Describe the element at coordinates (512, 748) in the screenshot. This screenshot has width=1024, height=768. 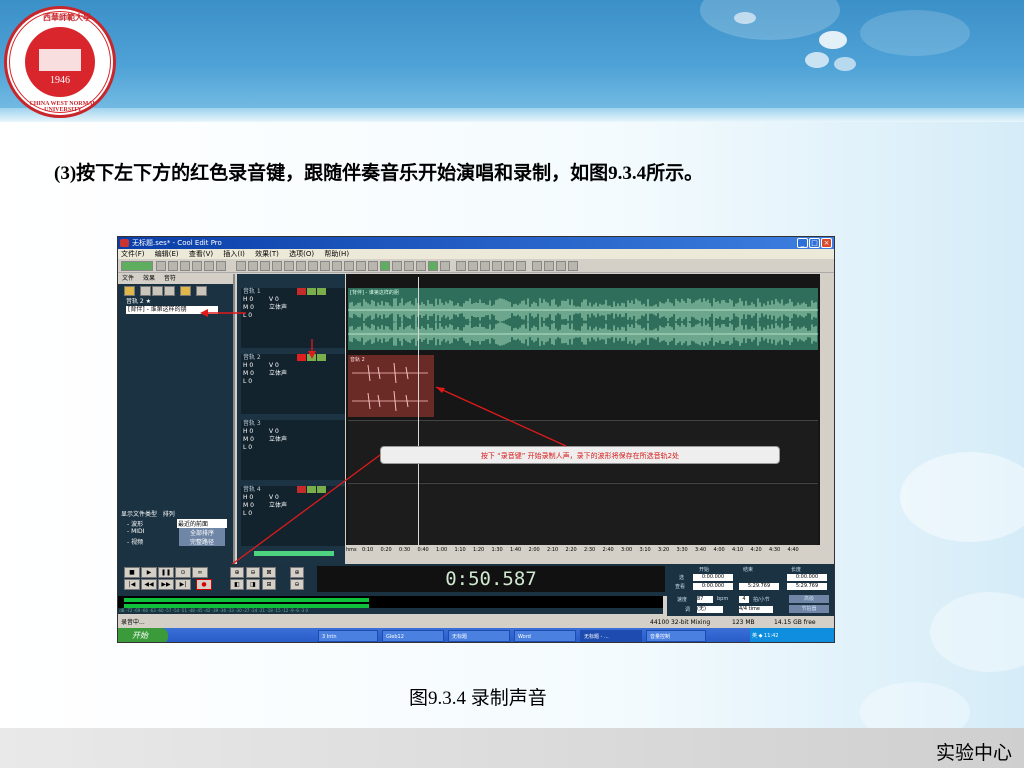
I see `slide-footer: 实验中心` at that location.